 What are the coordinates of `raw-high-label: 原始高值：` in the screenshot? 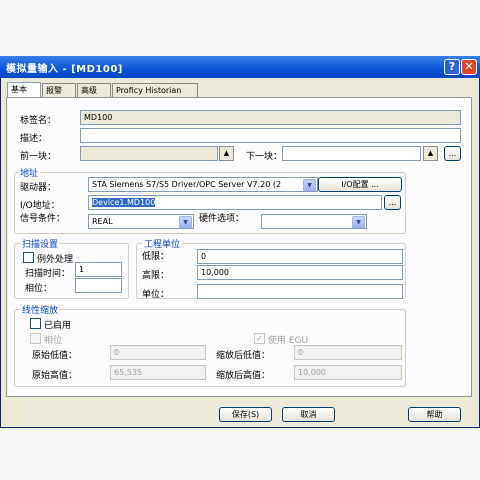 It's located at (55, 376).